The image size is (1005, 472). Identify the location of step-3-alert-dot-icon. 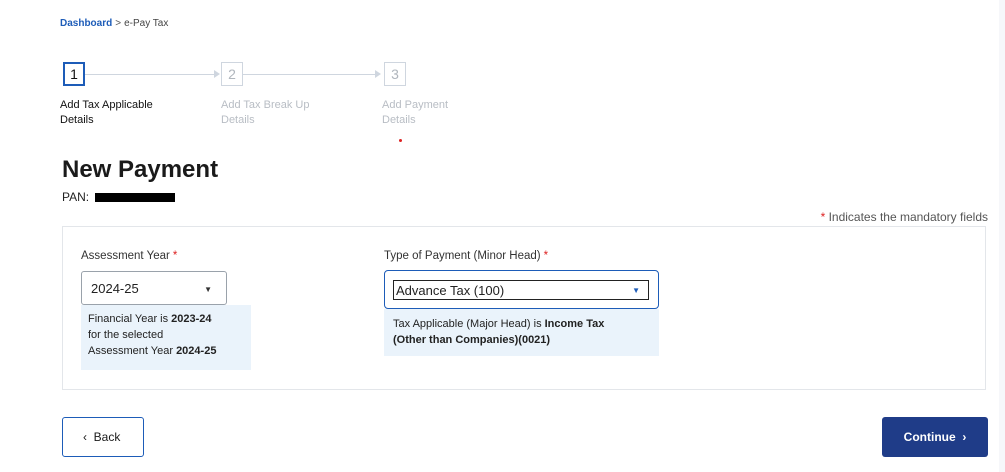
(400, 140).